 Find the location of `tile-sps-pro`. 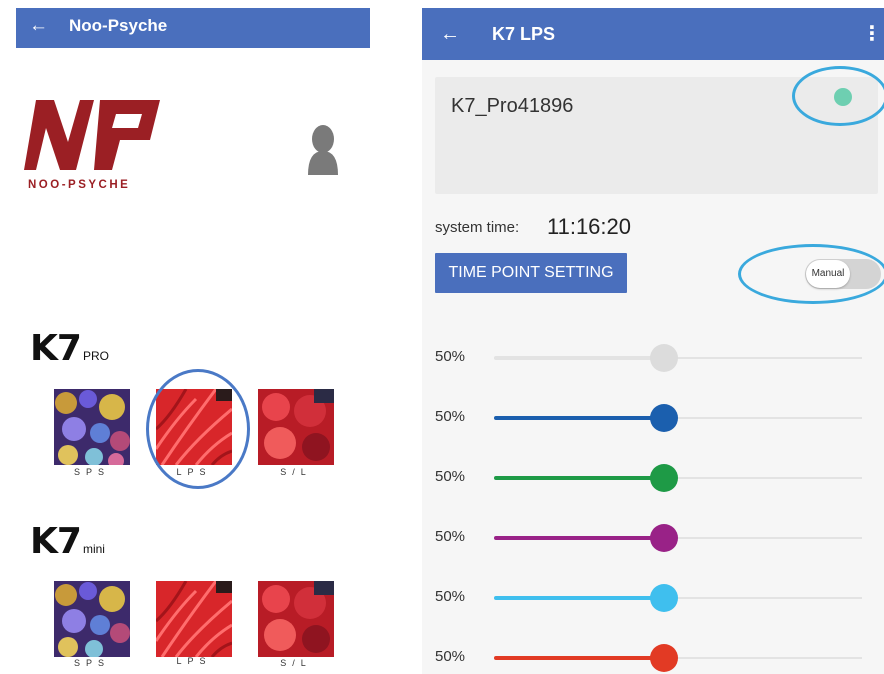

tile-sps-pro is located at coordinates (92, 427).